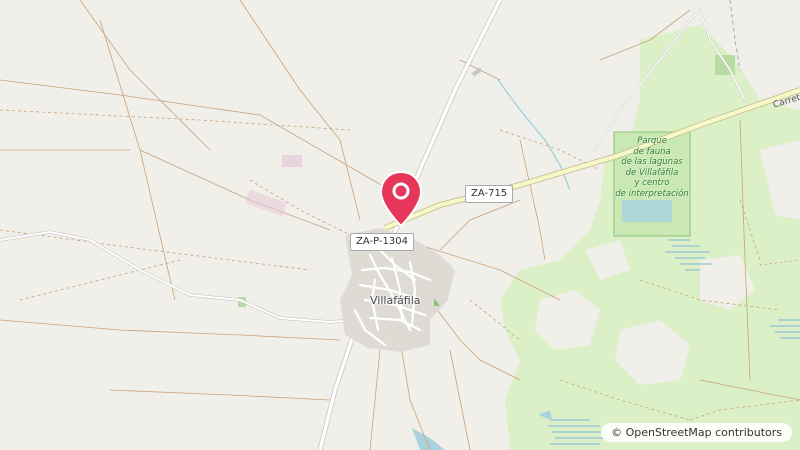 This screenshot has height=450, width=800. What do you see at coordinates (617, 432) in the screenshot?
I see `copyright-icon: ©` at bounding box center [617, 432].